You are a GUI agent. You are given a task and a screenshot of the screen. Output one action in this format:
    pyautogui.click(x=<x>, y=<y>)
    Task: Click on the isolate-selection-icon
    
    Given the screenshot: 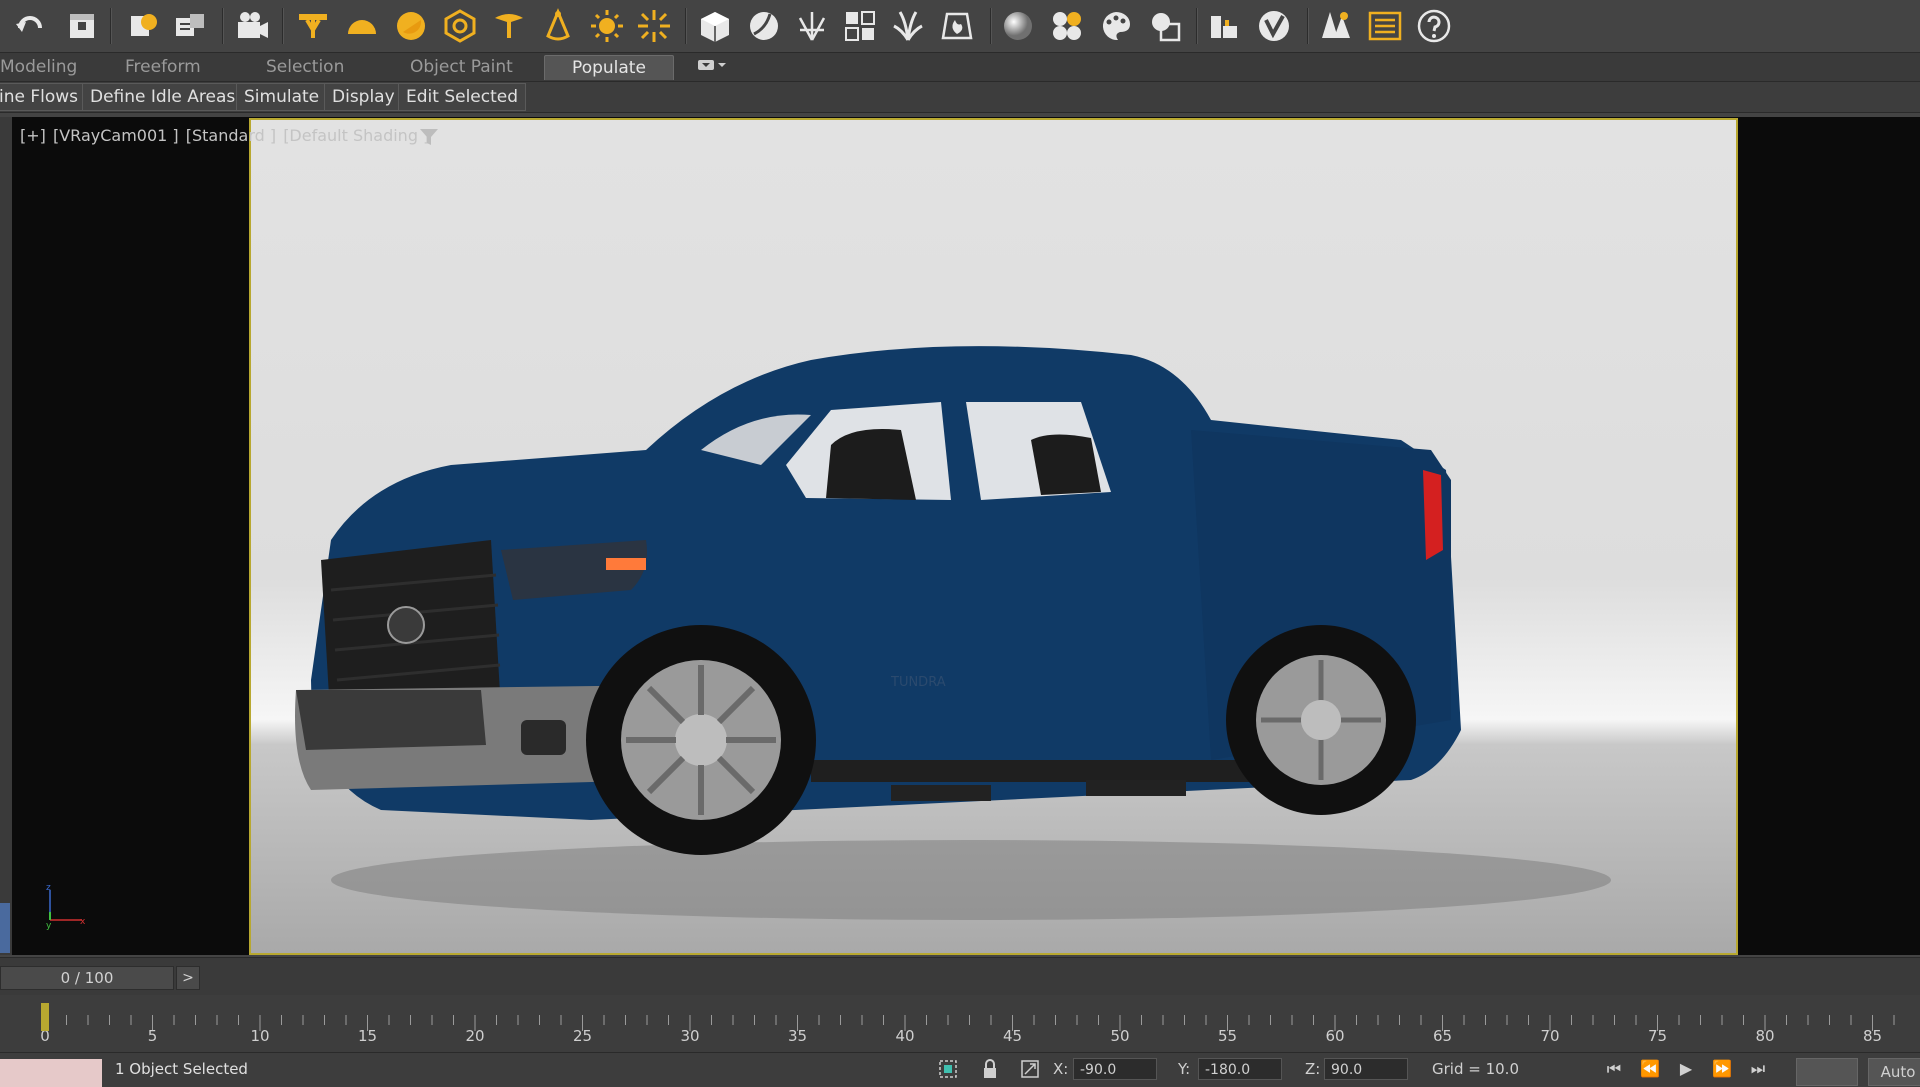 What is the action you would take?
    pyautogui.click(x=948, y=1069)
    